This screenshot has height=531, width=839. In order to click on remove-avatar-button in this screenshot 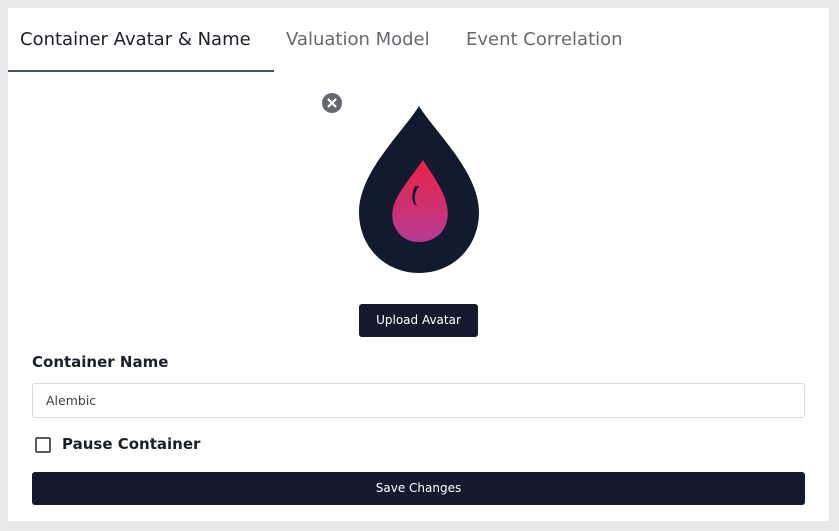, I will do `click(332, 103)`.